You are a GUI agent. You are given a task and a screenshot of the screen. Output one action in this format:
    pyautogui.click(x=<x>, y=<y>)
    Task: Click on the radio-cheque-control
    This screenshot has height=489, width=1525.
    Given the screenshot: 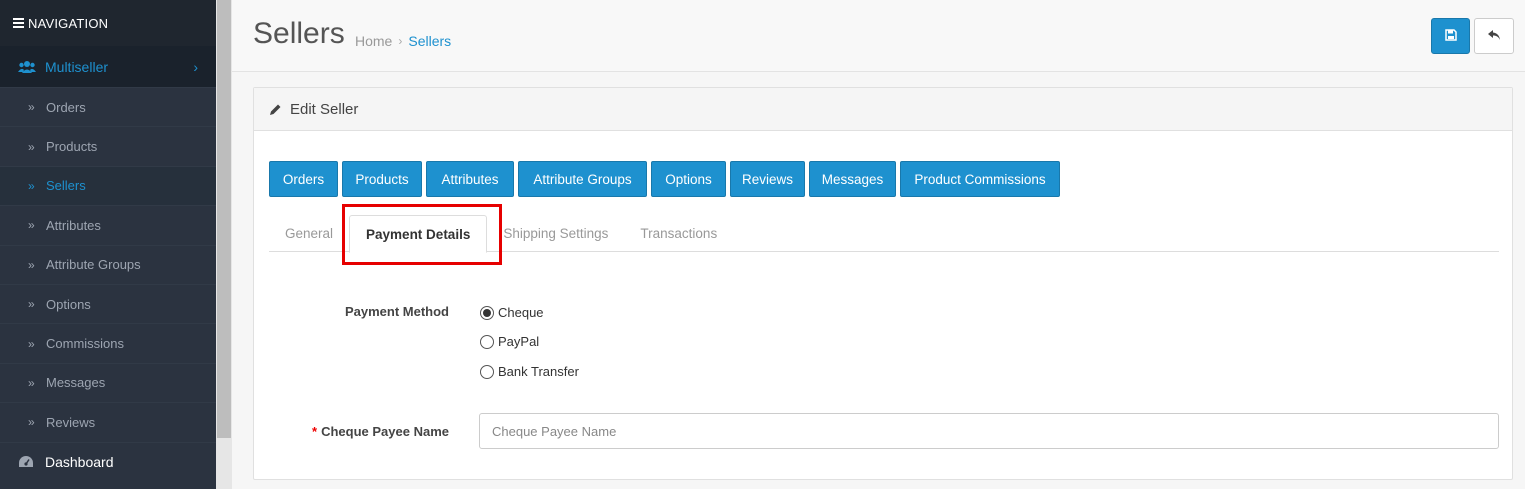 What is the action you would take?
    pyautogui.click(x=487, y=312)
    